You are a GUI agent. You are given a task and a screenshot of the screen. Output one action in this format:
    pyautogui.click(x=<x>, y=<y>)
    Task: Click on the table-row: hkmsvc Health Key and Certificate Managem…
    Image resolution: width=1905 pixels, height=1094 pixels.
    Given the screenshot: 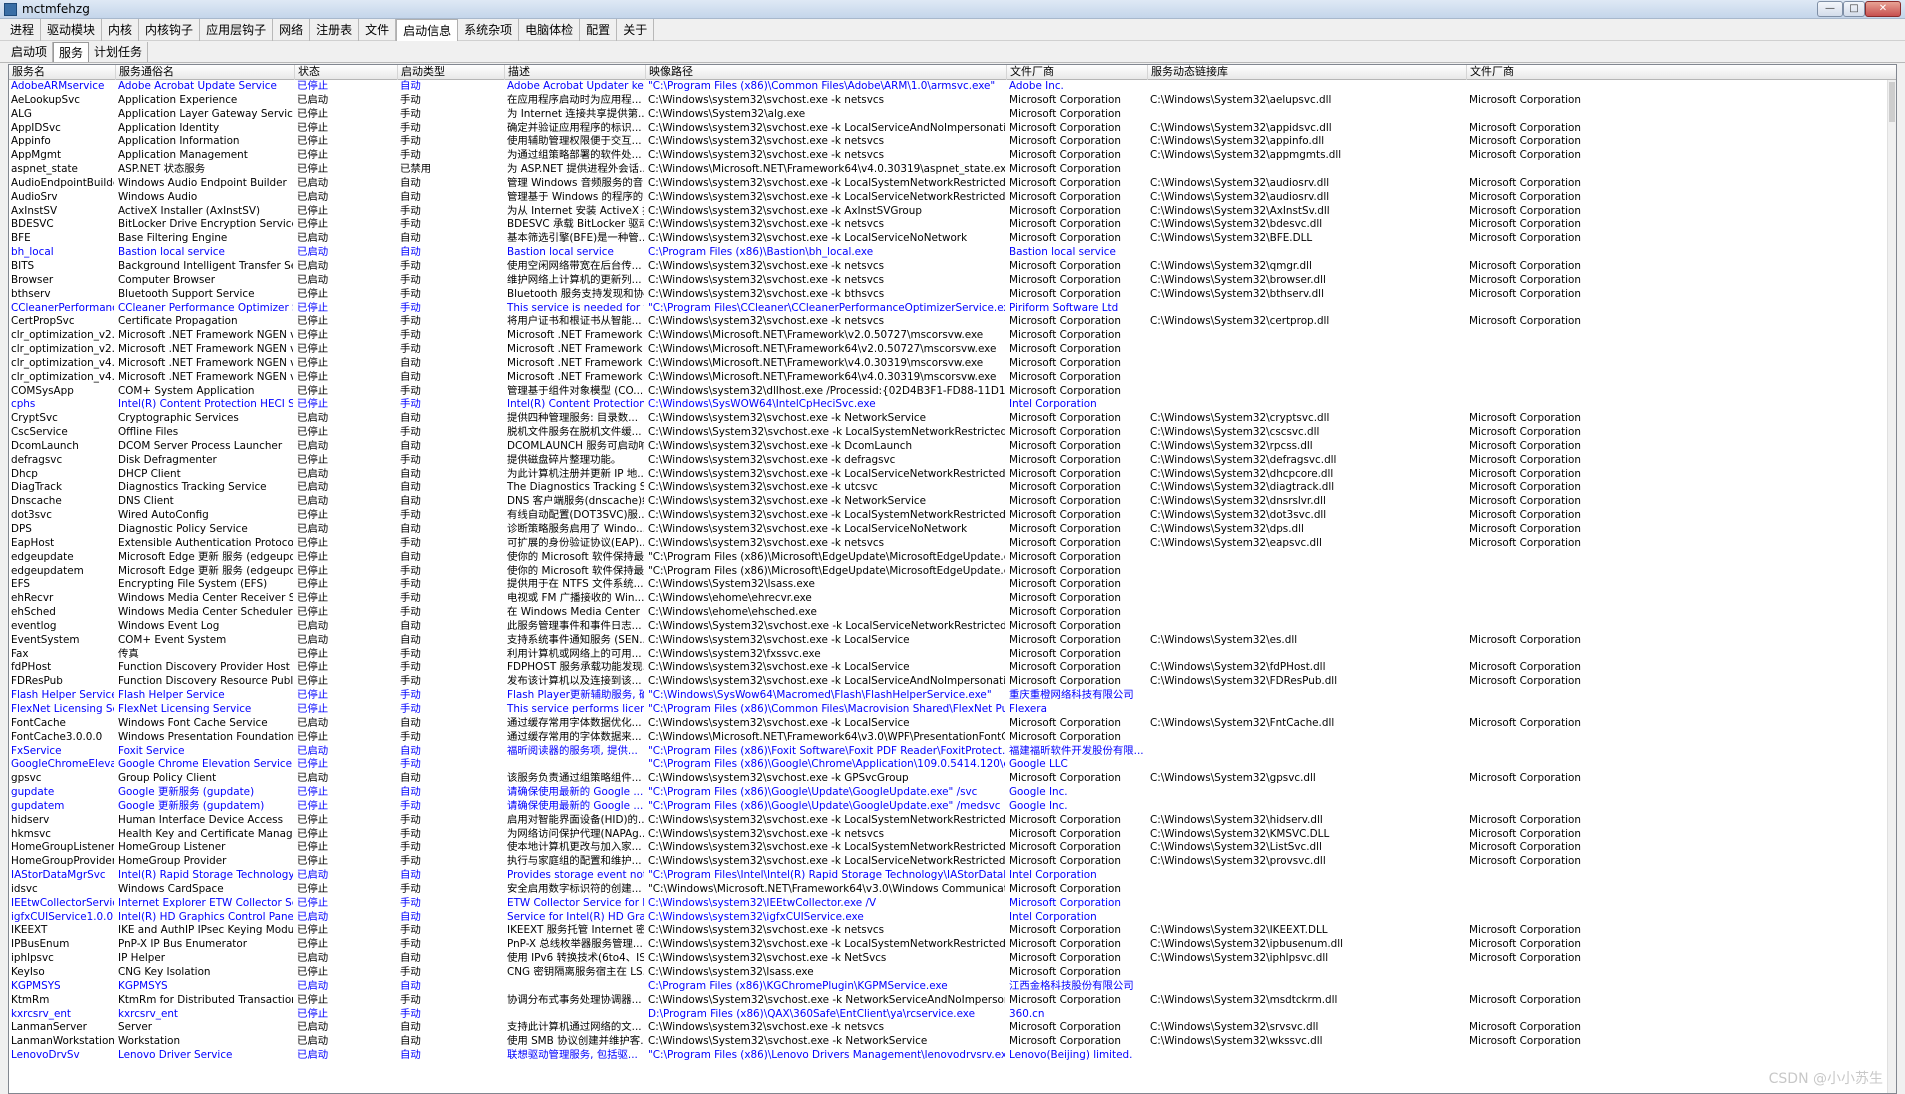 What is the action you would take?
    pyautogui.click(x=949, y=835)
    